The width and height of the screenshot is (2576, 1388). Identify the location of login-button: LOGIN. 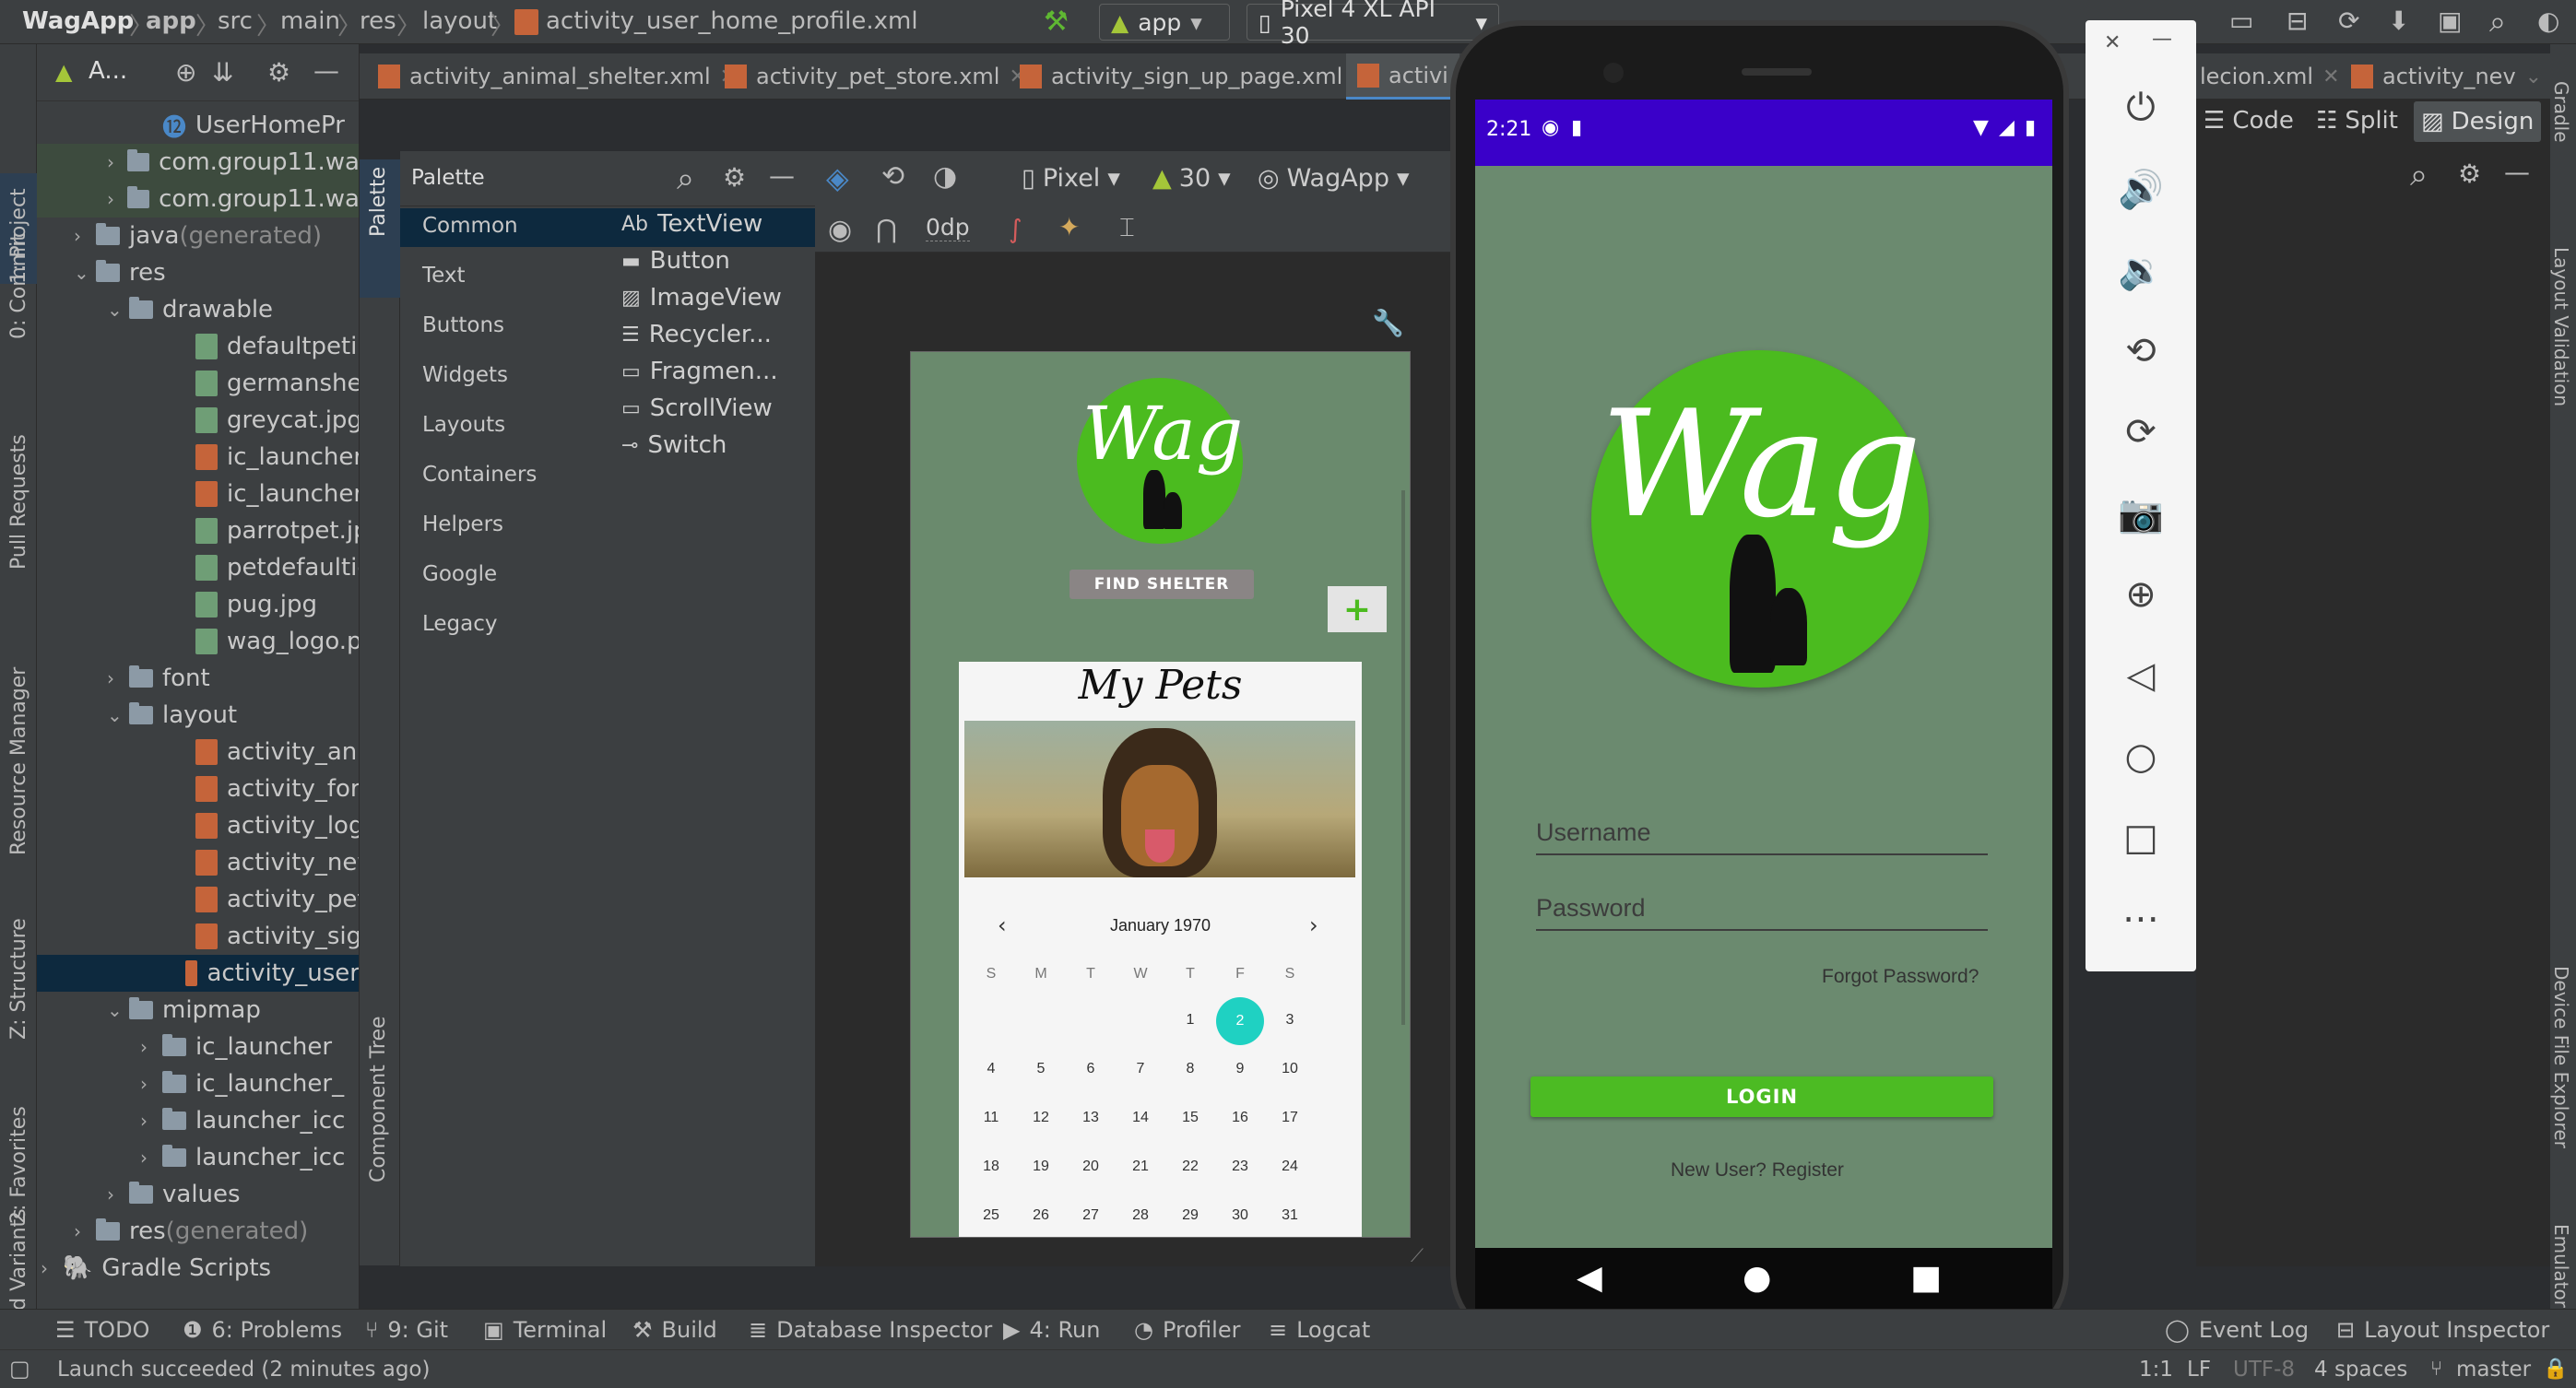
(1761, 1096).